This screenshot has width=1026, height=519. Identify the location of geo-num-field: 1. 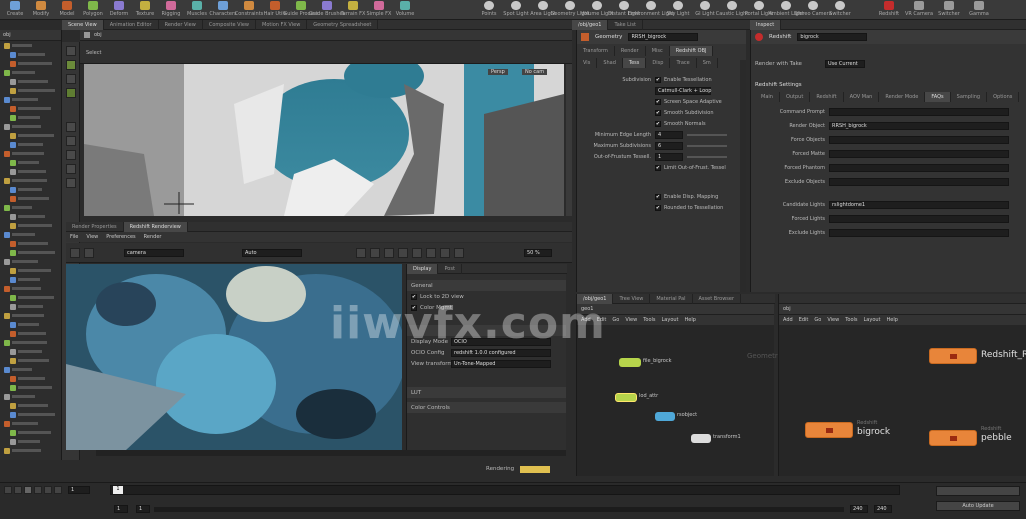
(669, 156).